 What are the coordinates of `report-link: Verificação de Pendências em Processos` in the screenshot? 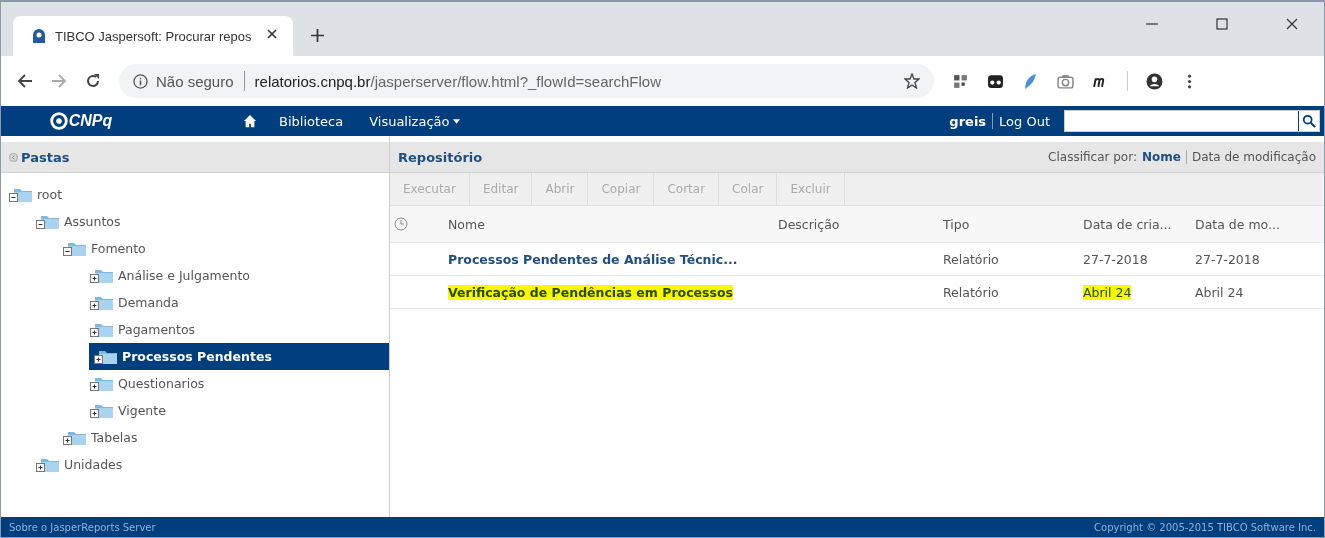 It's located at (590, 292).